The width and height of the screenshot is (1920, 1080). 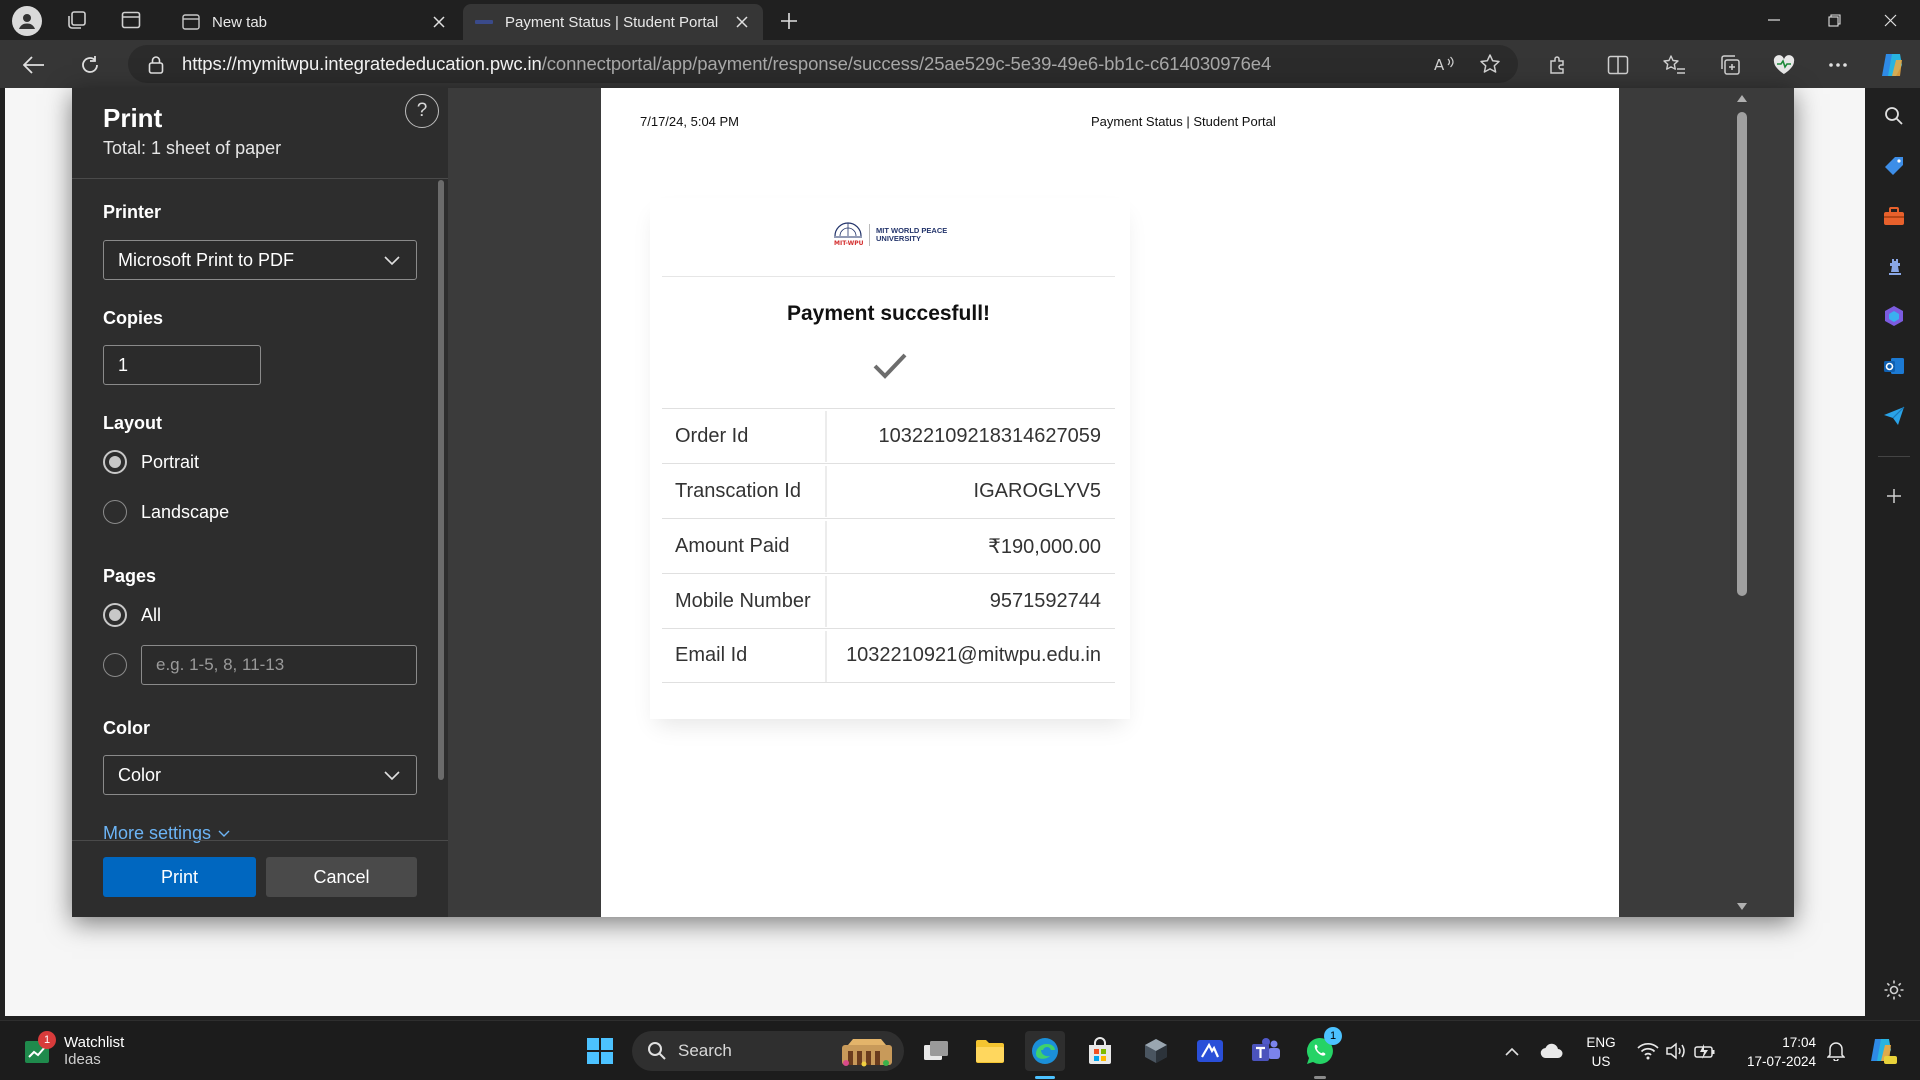 I want to click on row-value: ₹190,000.00, so click(x=1044, y=546).